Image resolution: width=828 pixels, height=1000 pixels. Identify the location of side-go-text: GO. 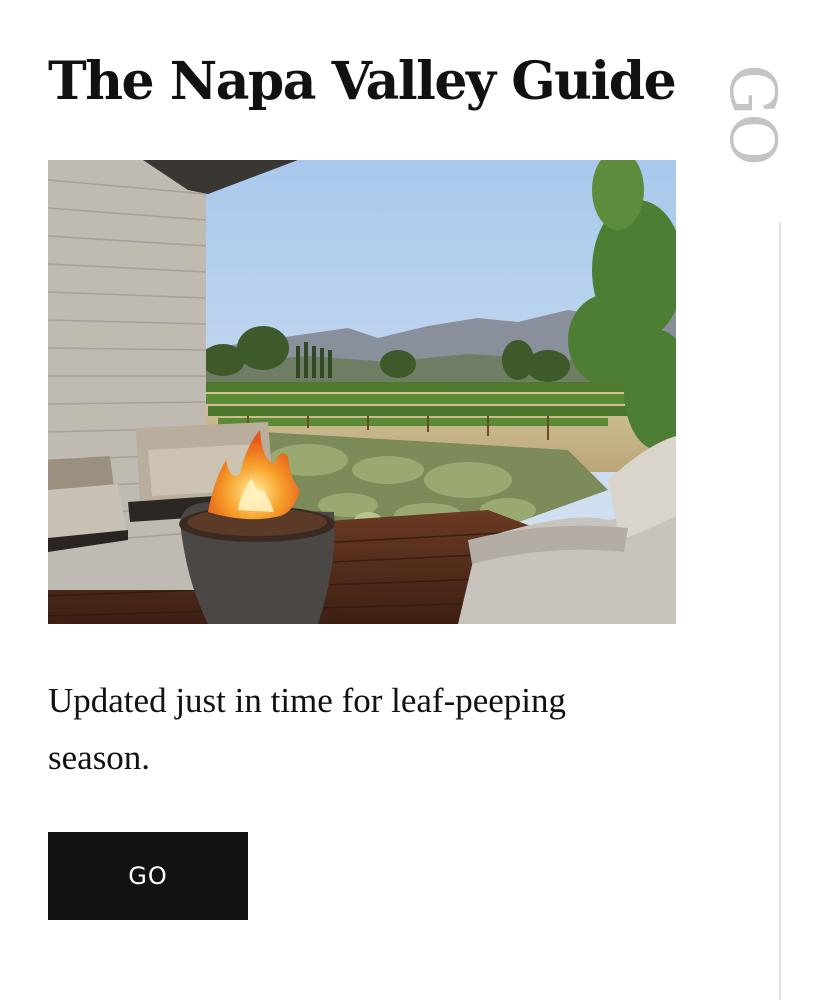
(752, 114).